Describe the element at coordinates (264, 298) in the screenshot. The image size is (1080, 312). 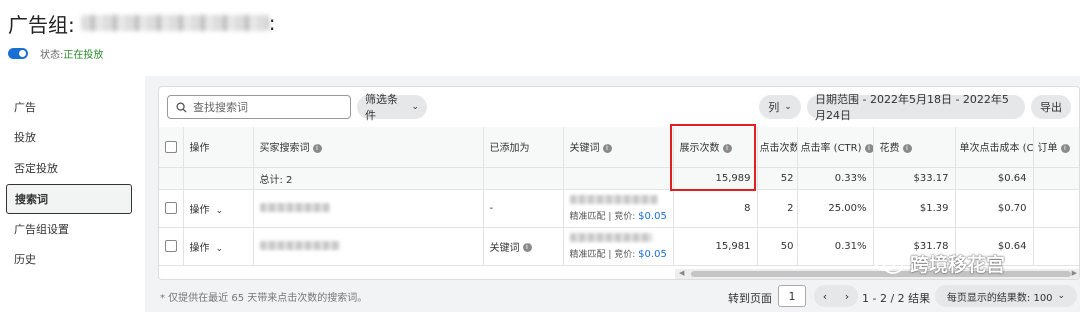
I see `footnote: * 仅提供在最近 65 天带来点击次数的搜索词。` at that location.